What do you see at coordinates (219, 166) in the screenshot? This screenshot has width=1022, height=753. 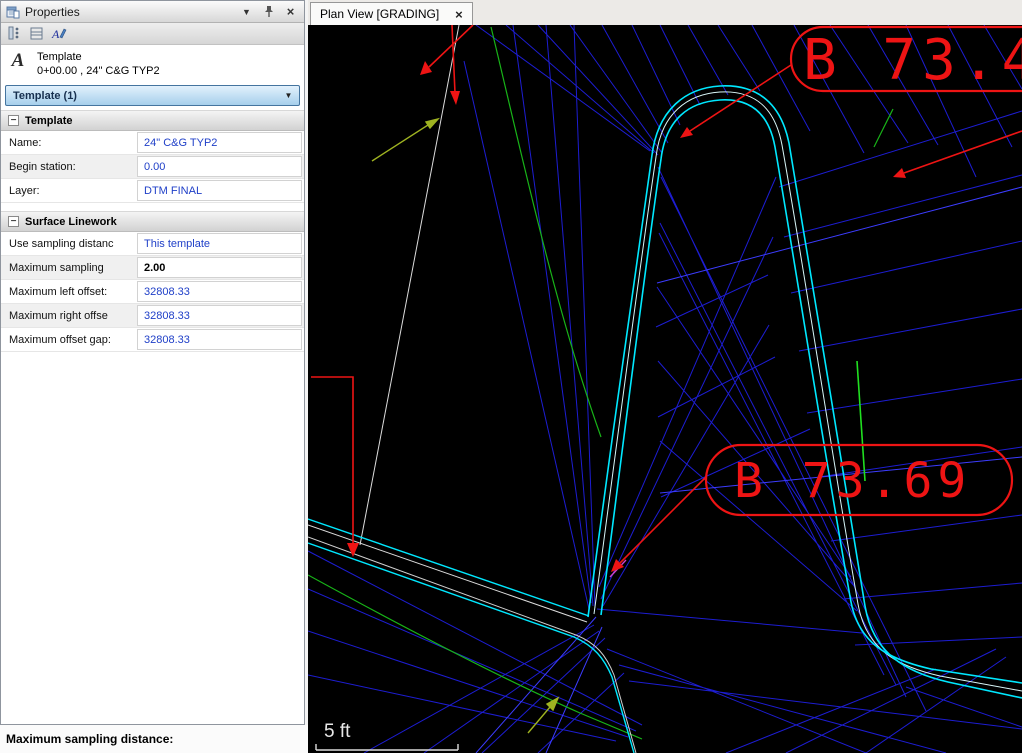 I see `property-value: 0.00` at bounding box center [219, 166].